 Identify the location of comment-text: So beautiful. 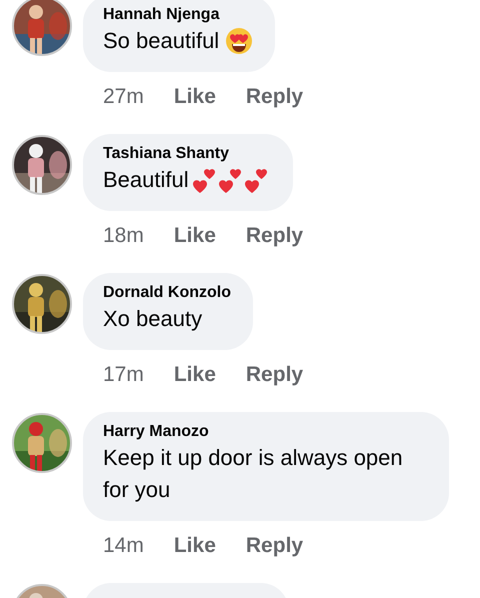
(161, 41).